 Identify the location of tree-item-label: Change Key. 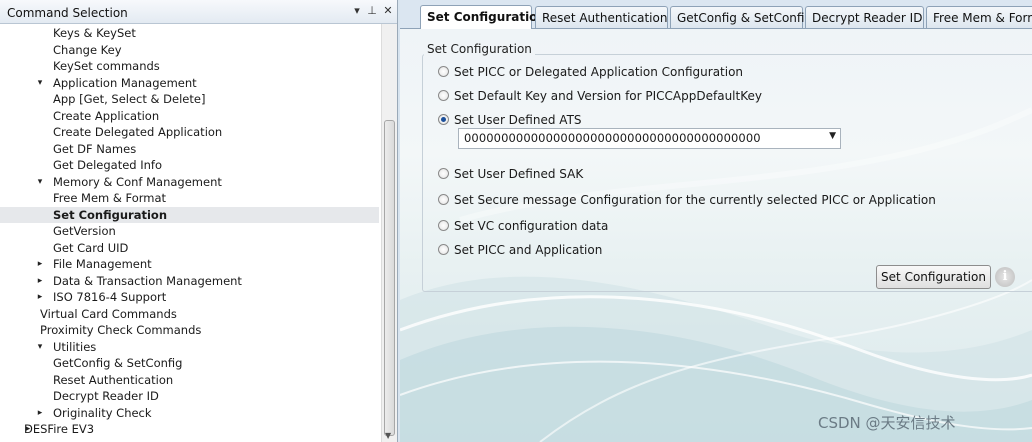
(87, 49).